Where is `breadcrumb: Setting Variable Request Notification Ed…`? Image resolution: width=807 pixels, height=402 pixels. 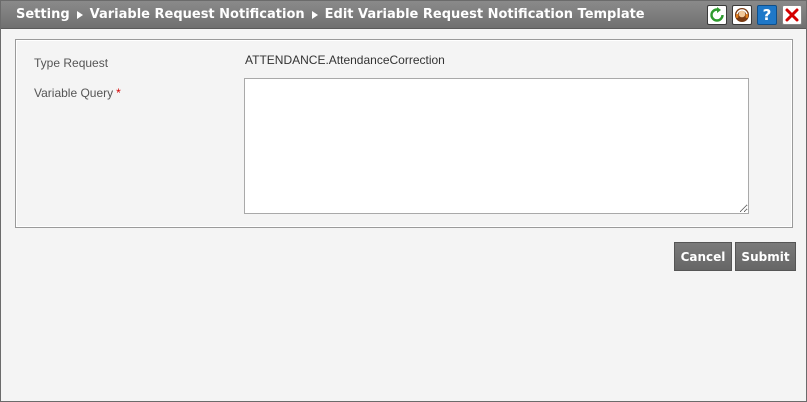 breadcrumb: Setting Variable Request Notification Ed… is located at coordinates (323, 14).